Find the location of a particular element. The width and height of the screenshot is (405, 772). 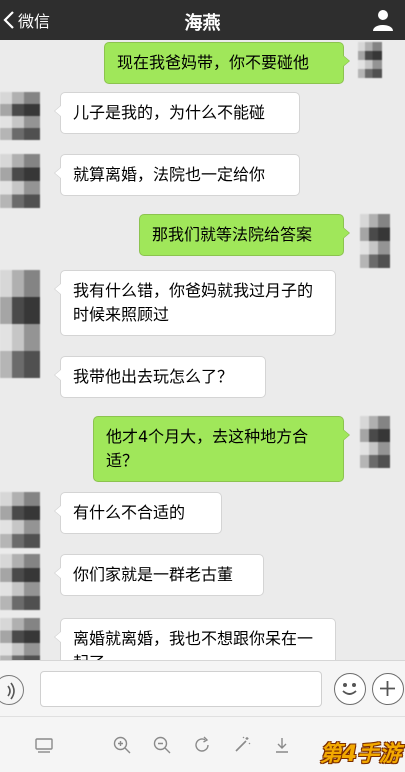

input-bar is located at coordinates (202, 688).